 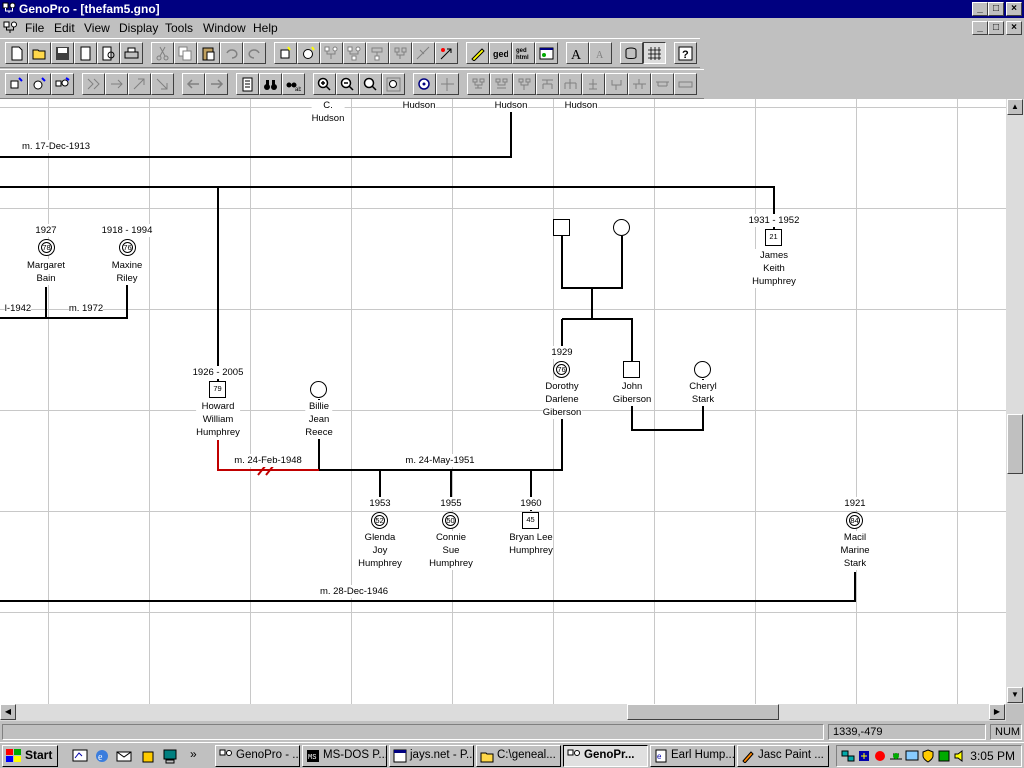 What do you see at coordinates (1015, 444) in the screenshot?
I see `vertical-scroll-thumb` at bounding box center [1015, 444].